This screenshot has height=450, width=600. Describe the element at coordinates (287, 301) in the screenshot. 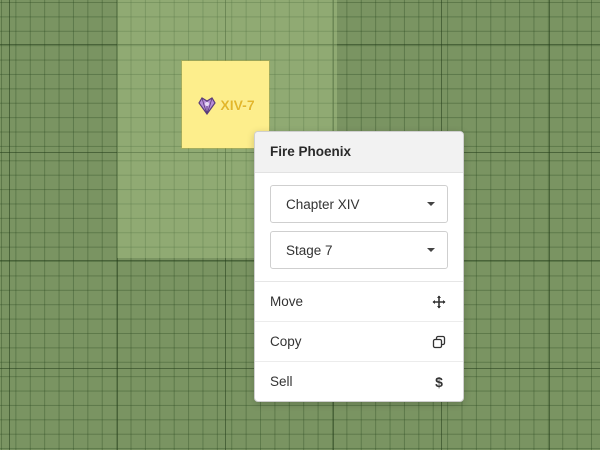

I see `move-label: Move` at that location.